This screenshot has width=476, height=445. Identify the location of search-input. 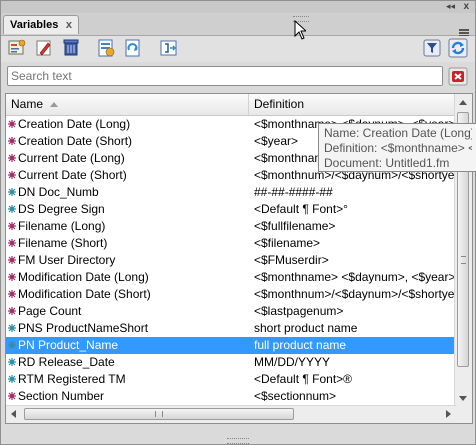
(221, 76).